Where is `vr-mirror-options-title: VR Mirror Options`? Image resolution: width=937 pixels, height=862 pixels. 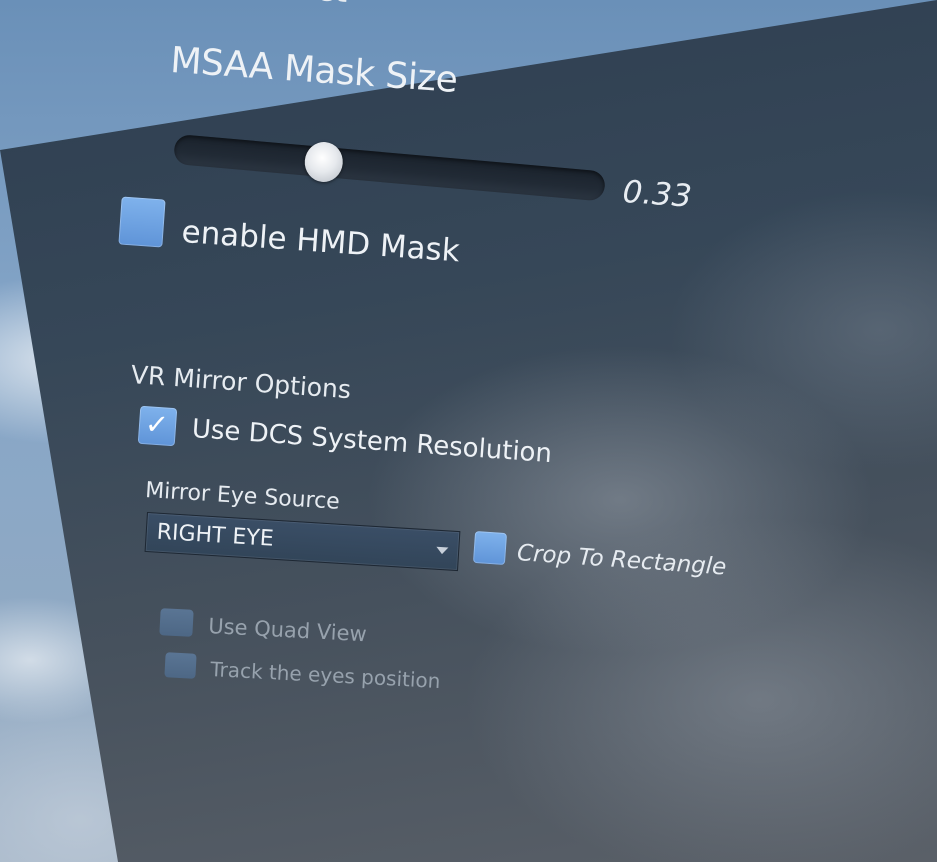
vr-mirror-options-title: VR Mirror Options is located at coordinates (240, 382).